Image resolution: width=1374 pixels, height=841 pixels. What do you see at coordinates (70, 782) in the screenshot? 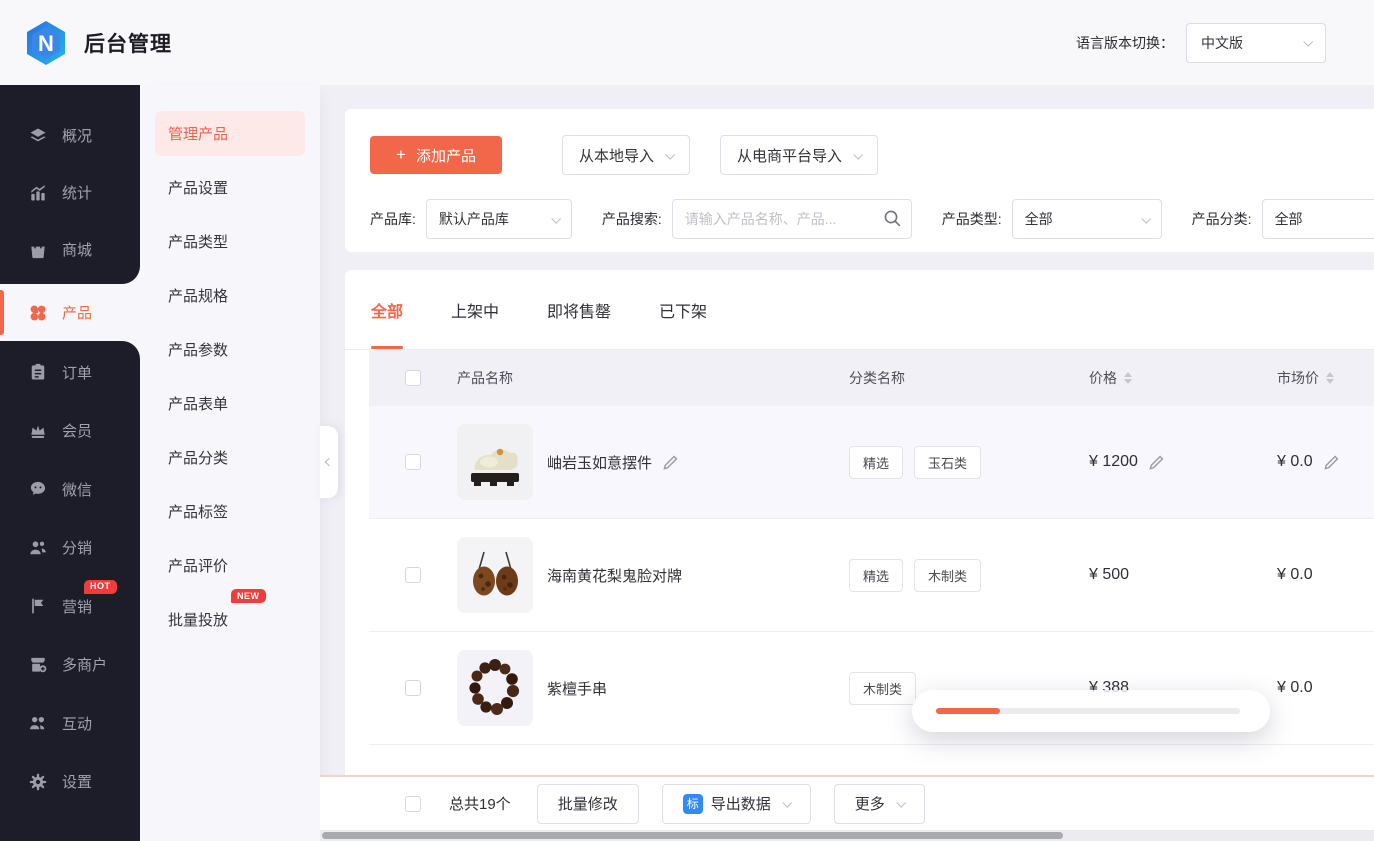
I see `sidebar-item-settings: 设置` at bounding box center [70, 782].